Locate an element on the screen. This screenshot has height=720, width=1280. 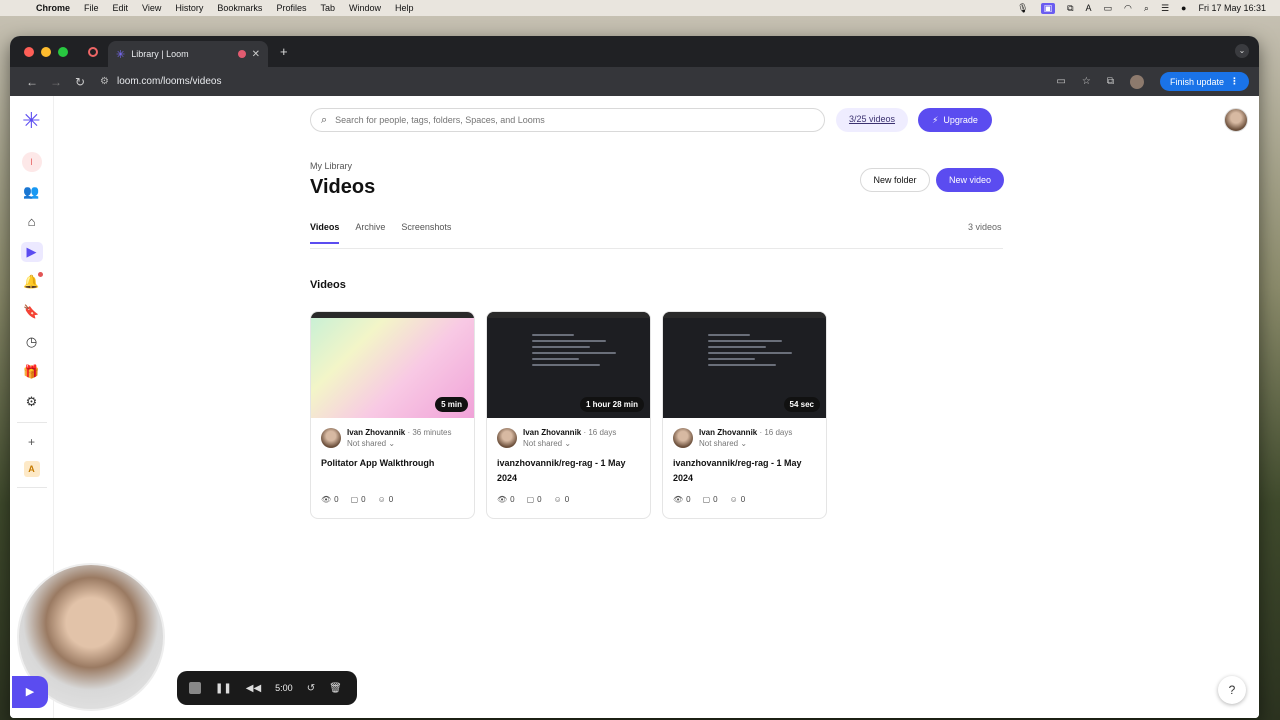
screen-mirror-icon: ⧉ is located at coordinates (1070, 8).